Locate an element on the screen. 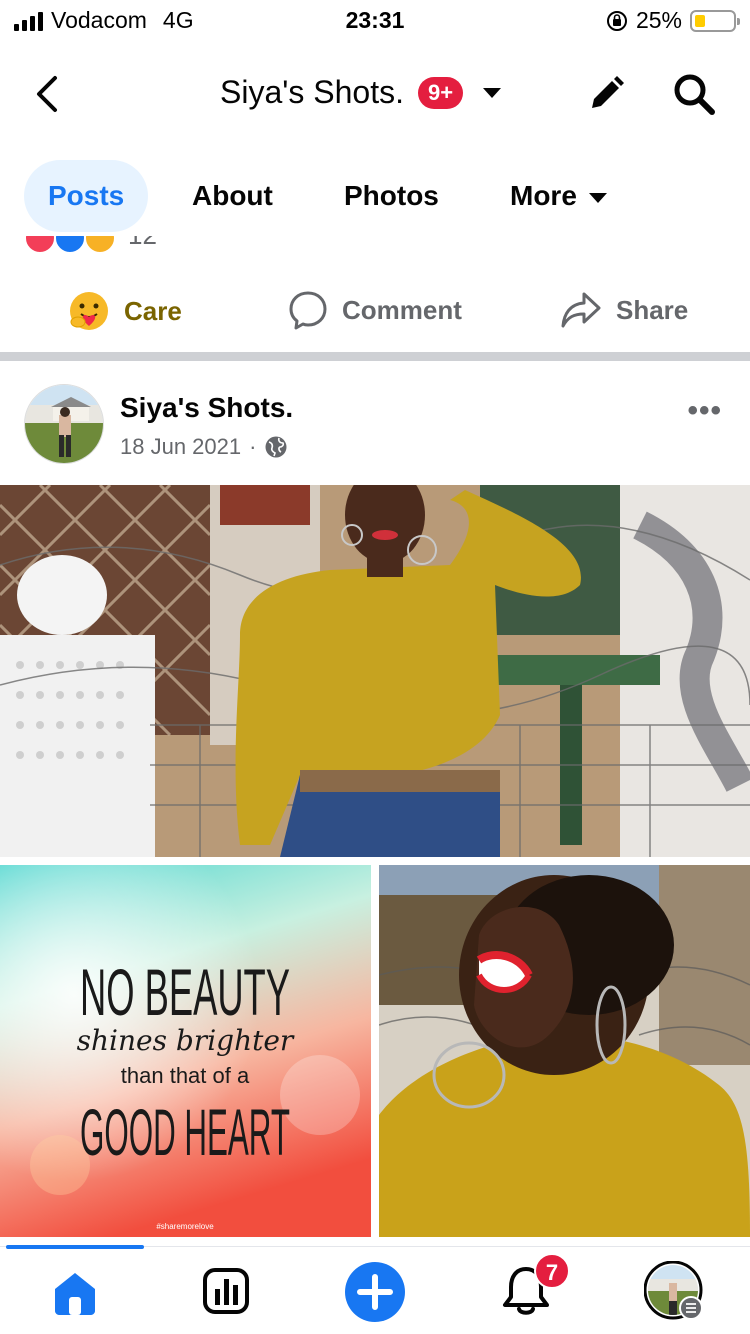 This screenshot has width=750, height=1334. nav-home is located at coordinates (75, 1291).